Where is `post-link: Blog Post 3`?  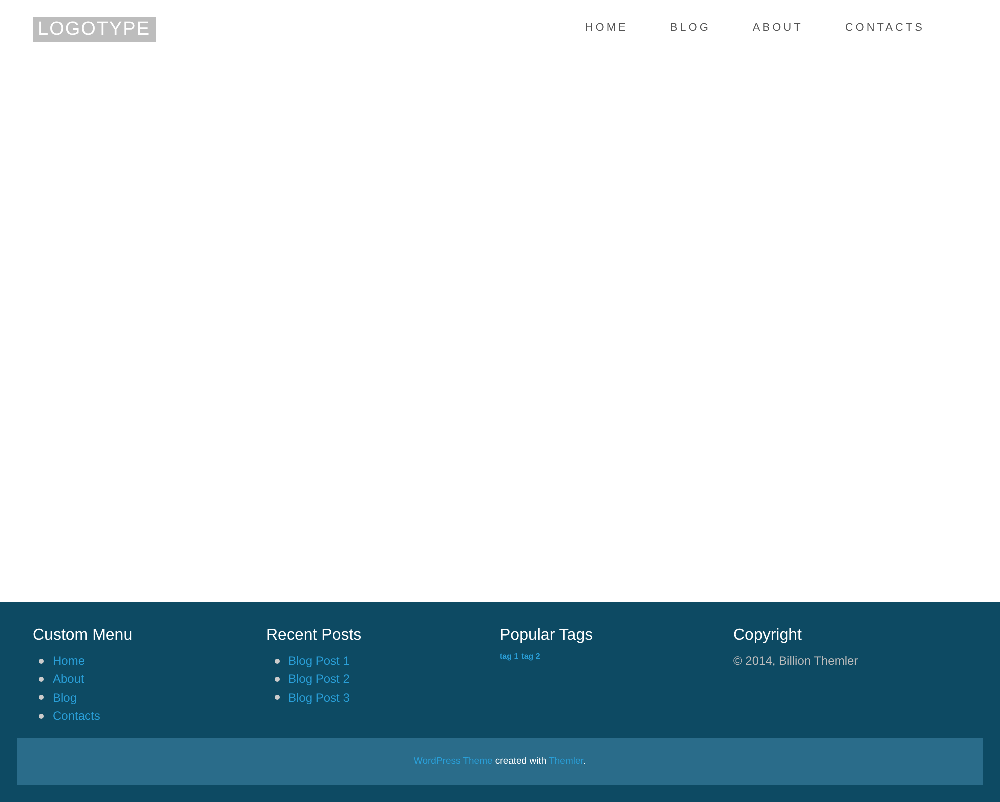 post-link: Blog Post 3 is located at coordinates (319, 697).